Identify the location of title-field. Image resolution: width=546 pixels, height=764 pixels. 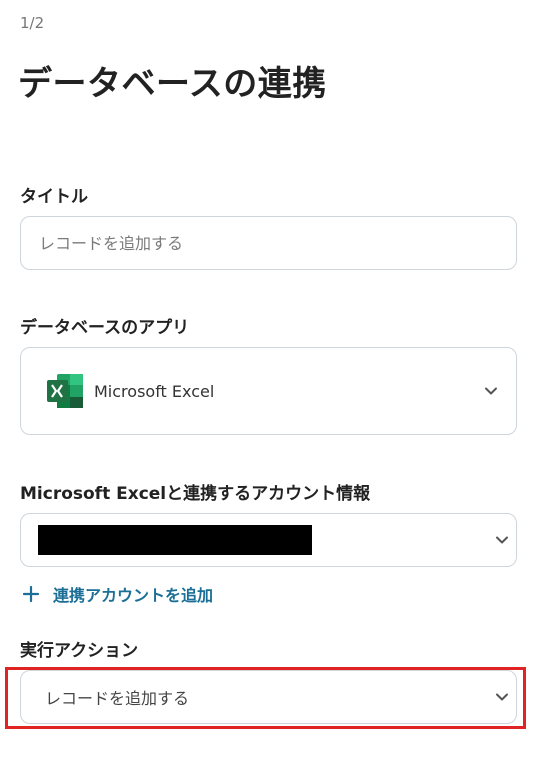
(268, 243).